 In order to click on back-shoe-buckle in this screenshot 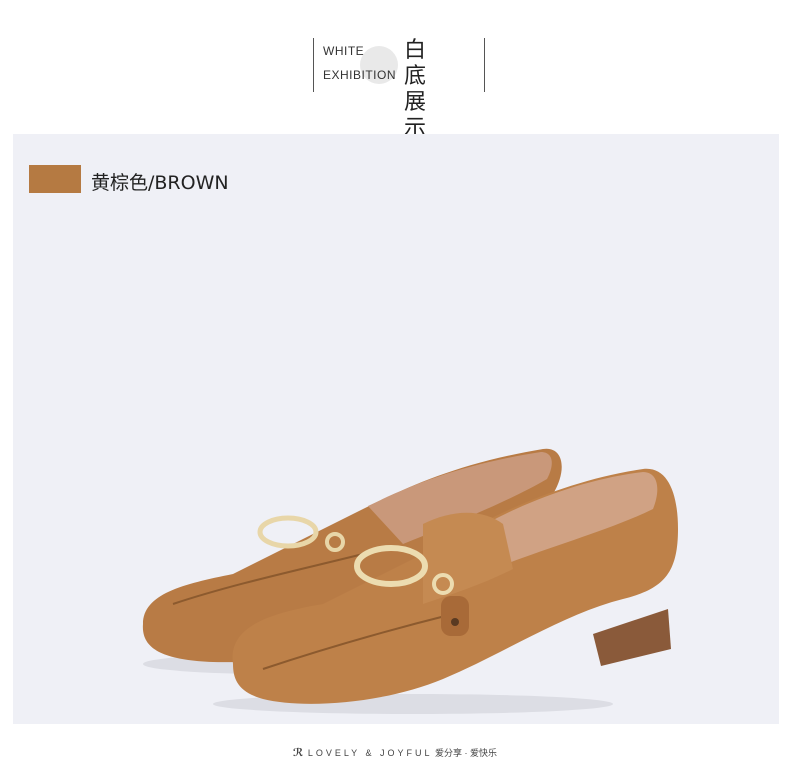, I will do `click(288, 532)`.